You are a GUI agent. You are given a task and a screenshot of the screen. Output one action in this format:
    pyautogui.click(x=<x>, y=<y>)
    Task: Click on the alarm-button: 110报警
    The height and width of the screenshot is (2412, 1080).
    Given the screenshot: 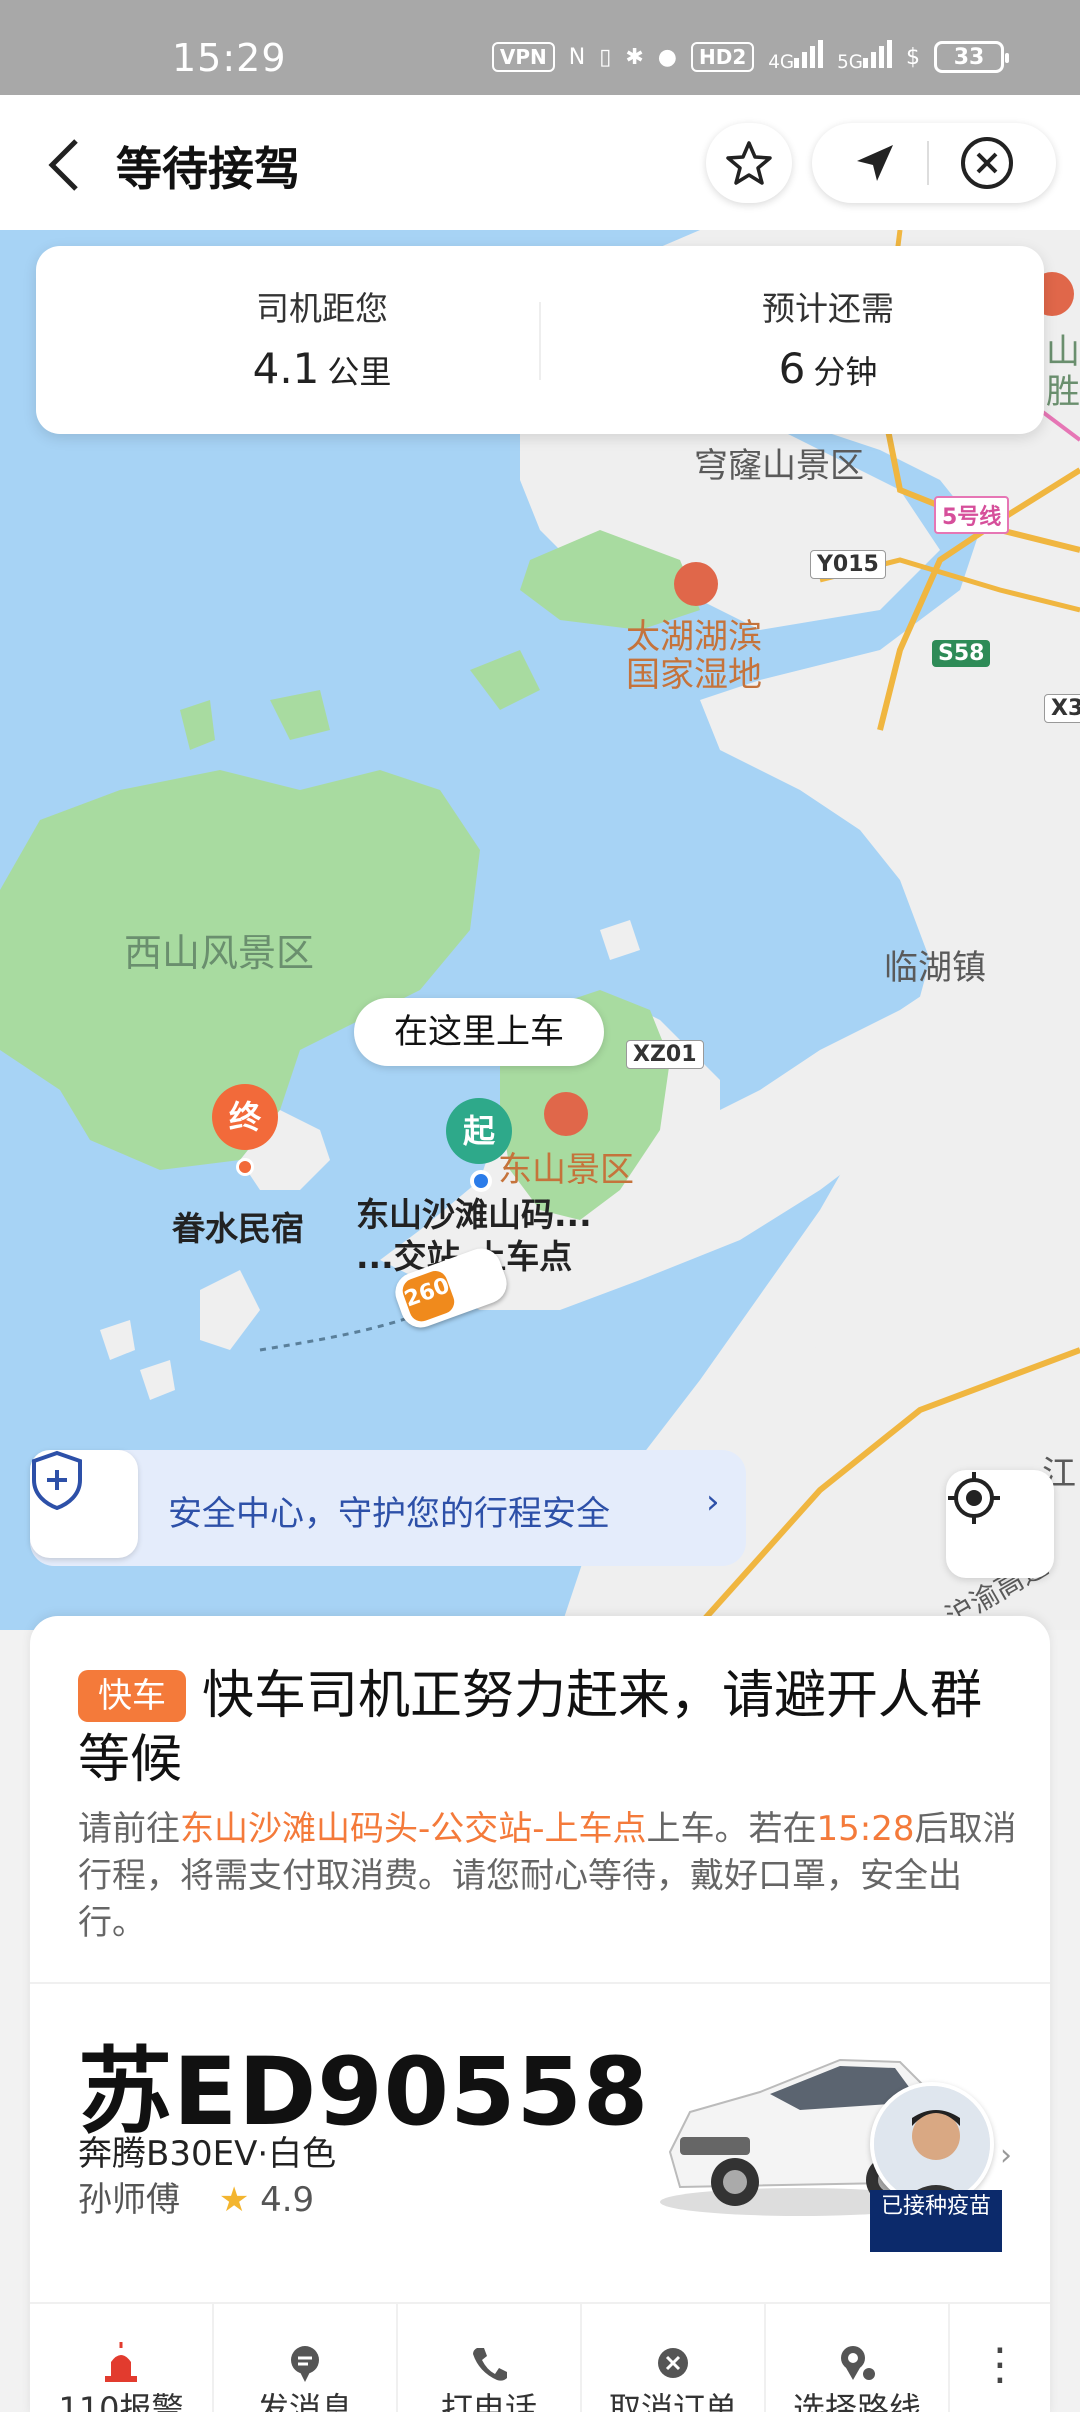 What is the action you would take?
    pyautogui.click(x=122, y=2358)
    